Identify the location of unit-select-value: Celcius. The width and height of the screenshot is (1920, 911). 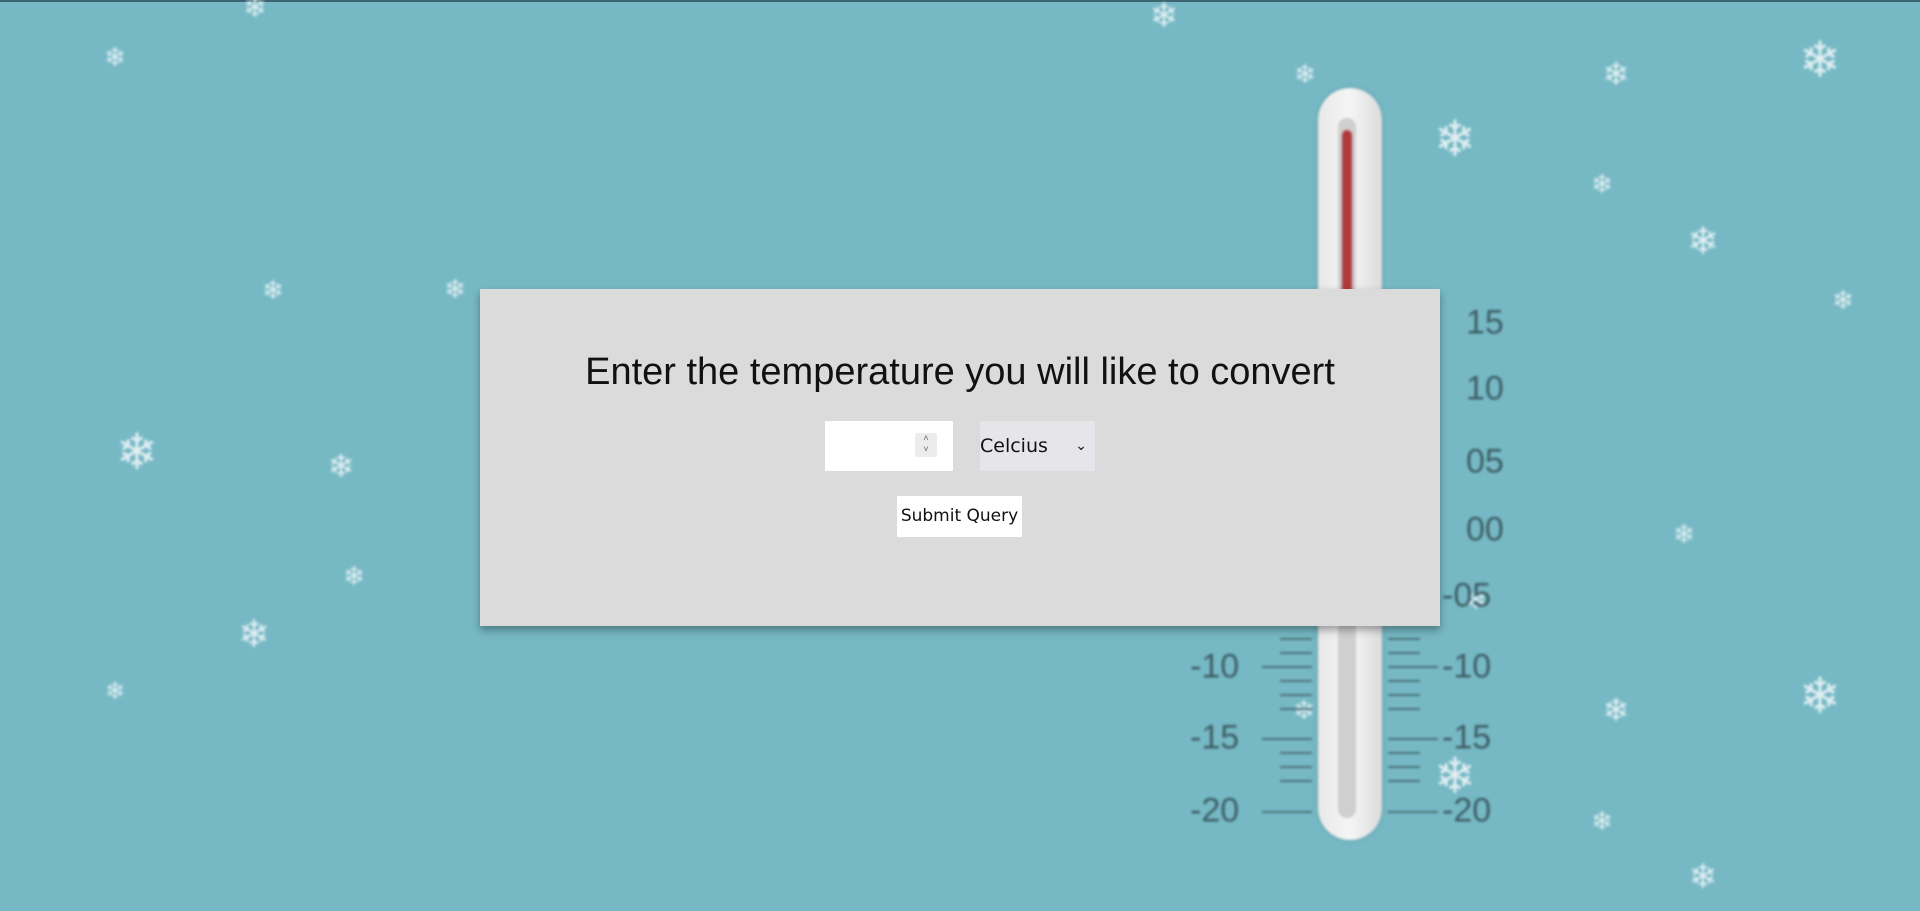
(1014, 446).